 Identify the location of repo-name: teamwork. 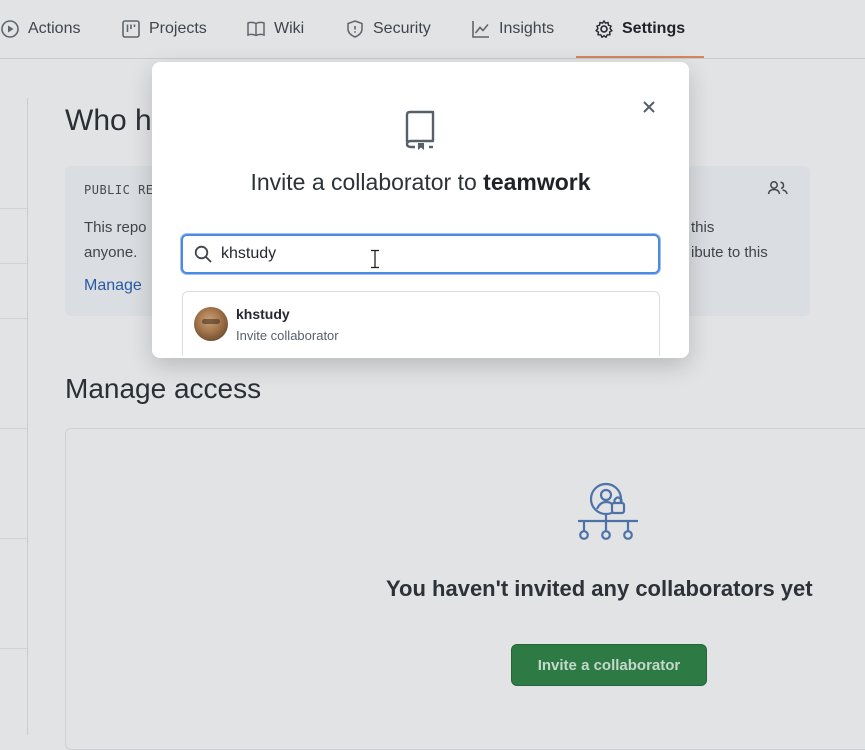
(537, 182).